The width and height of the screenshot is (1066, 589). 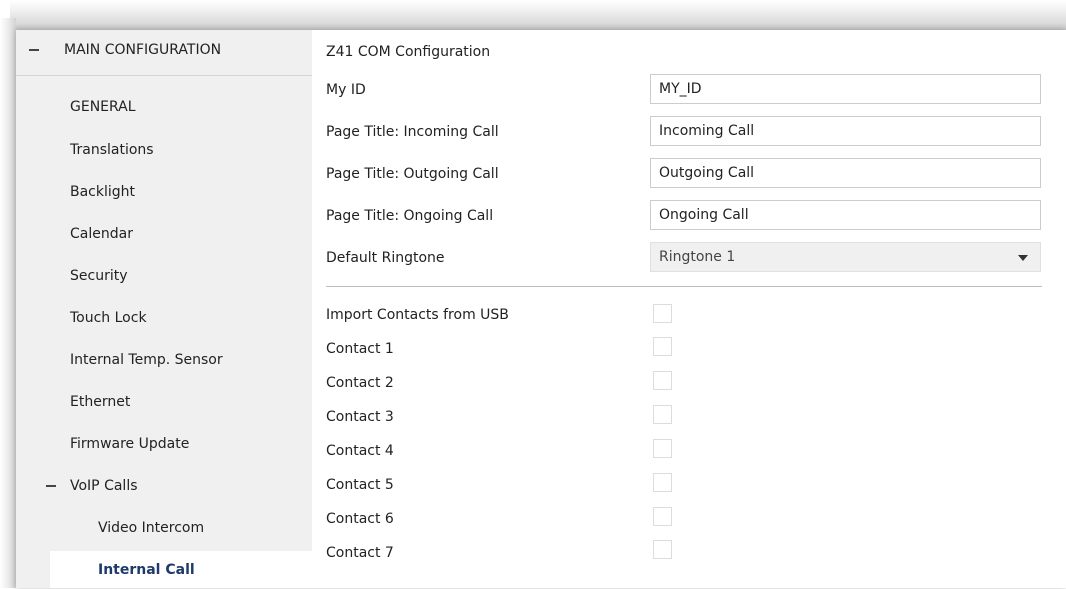 I want to click on chevron-down-icon, so click(x=1023, y=258).